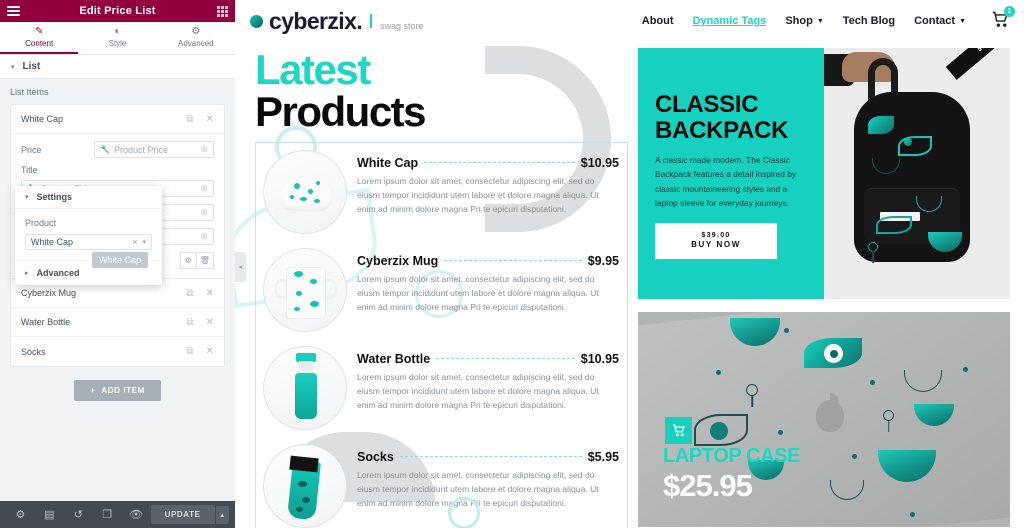 The width and height of the screenshot is (1024, 528). What do you see at coordinates (313, 69) in the screenshot?
I see `hero-line-1: Latest` at bounding box center [313, 69].